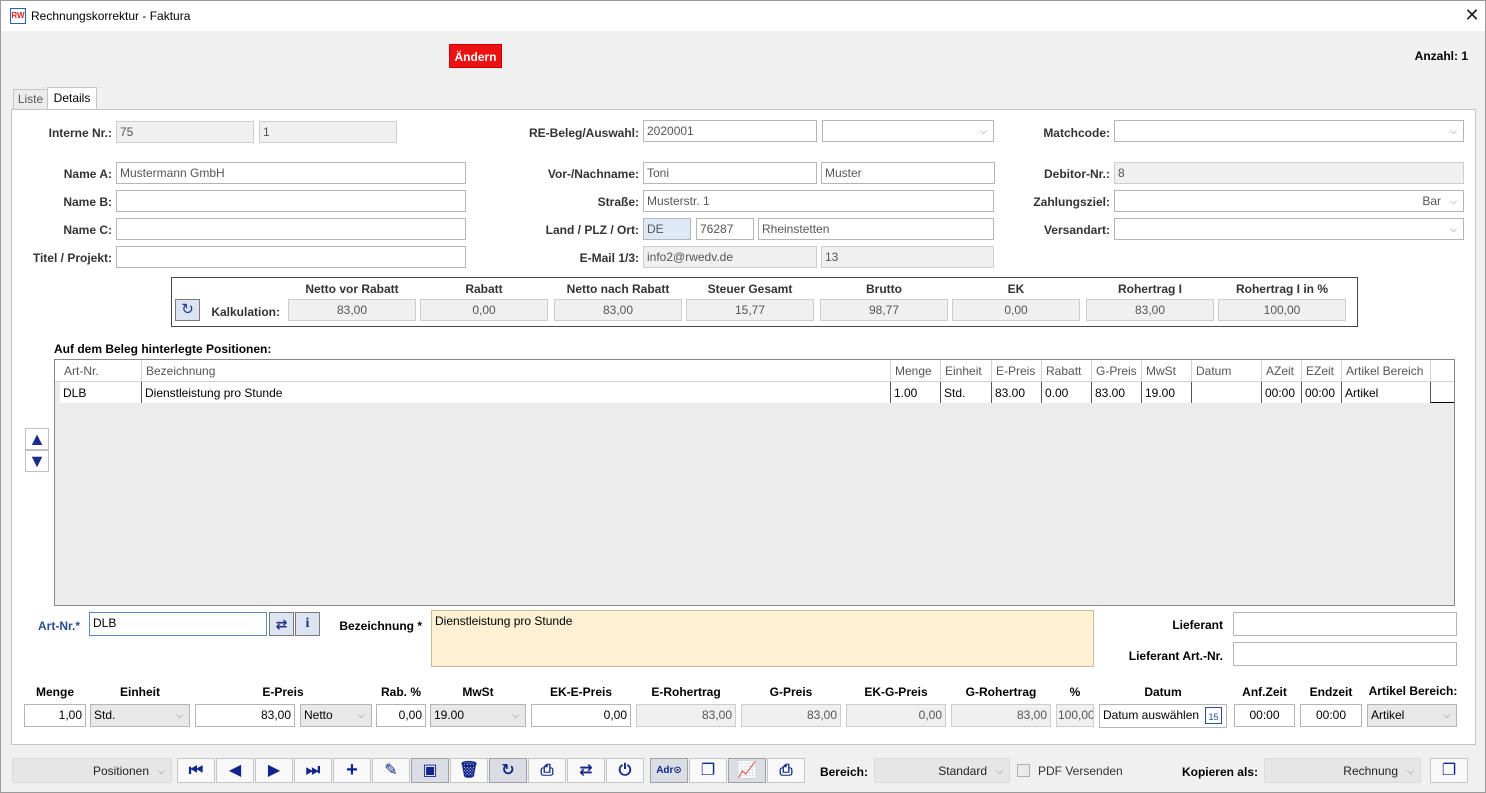 The width and height of the screenshot is (1486, 793). Describe the element at coordinates (1001, 692) in the screenshot. I see `g-rohertrag-header: G-Rohertrag` at that location.